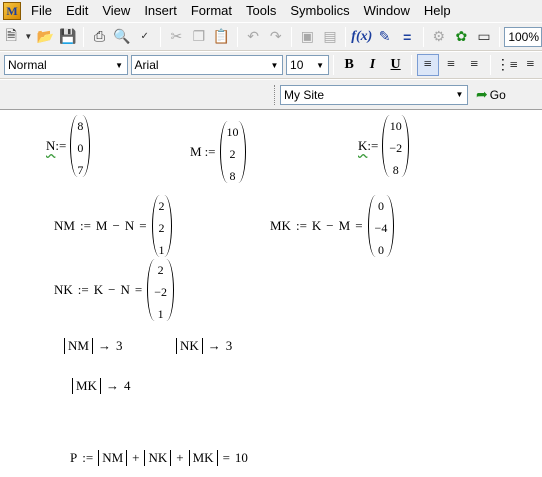 The width and height of the screenshot is (542, 477). What do you see at coordinates (101, 386) in the screenshot?
I see `region-abs-mk: MK → 4` at bounding box center [101, 386].